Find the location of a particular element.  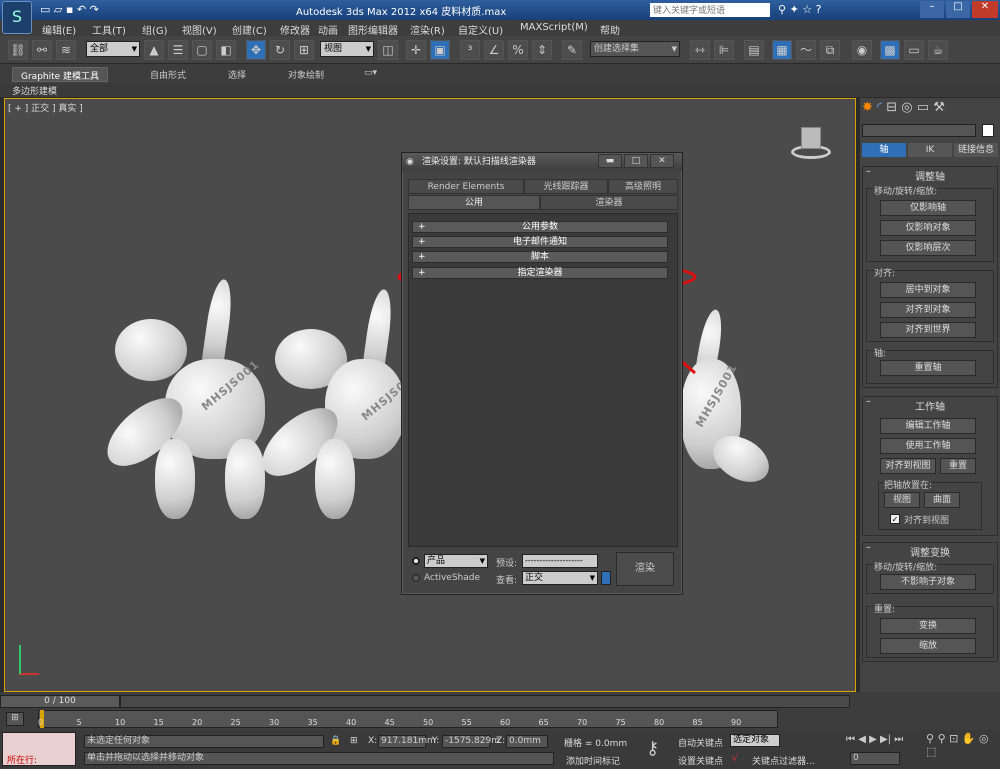

search-input: 键入关键字或短语 is located at coordinates (710, 10).